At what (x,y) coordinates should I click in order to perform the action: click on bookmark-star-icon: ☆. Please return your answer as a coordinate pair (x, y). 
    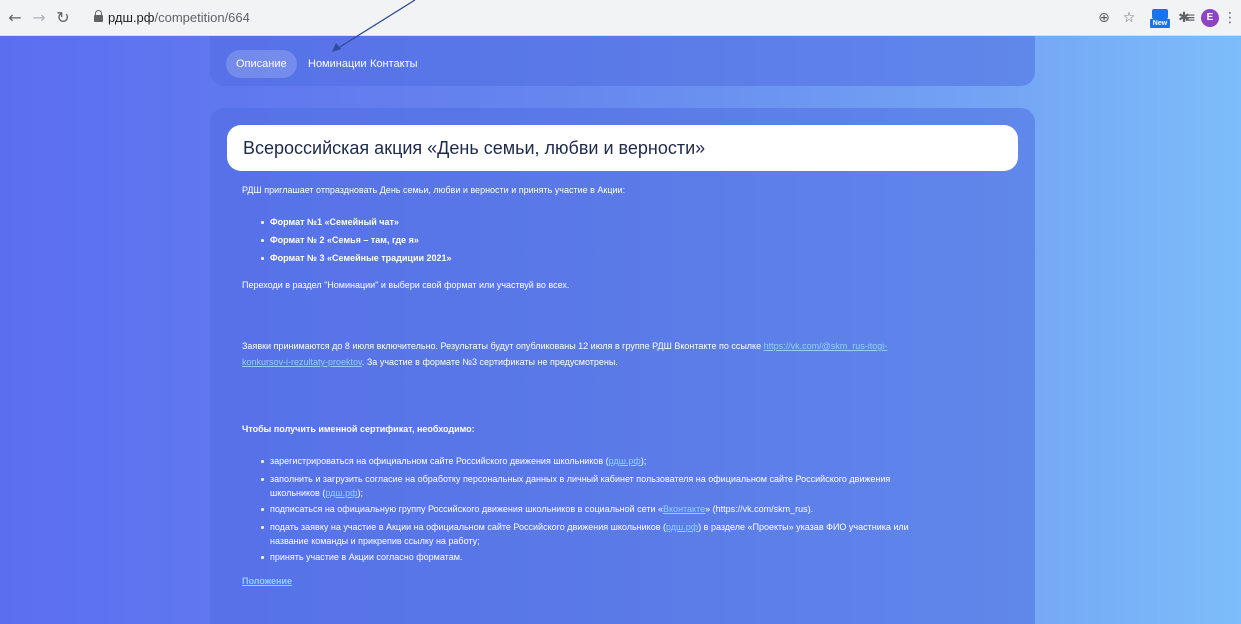
    Looking at the image, I should click on (1129, 18).